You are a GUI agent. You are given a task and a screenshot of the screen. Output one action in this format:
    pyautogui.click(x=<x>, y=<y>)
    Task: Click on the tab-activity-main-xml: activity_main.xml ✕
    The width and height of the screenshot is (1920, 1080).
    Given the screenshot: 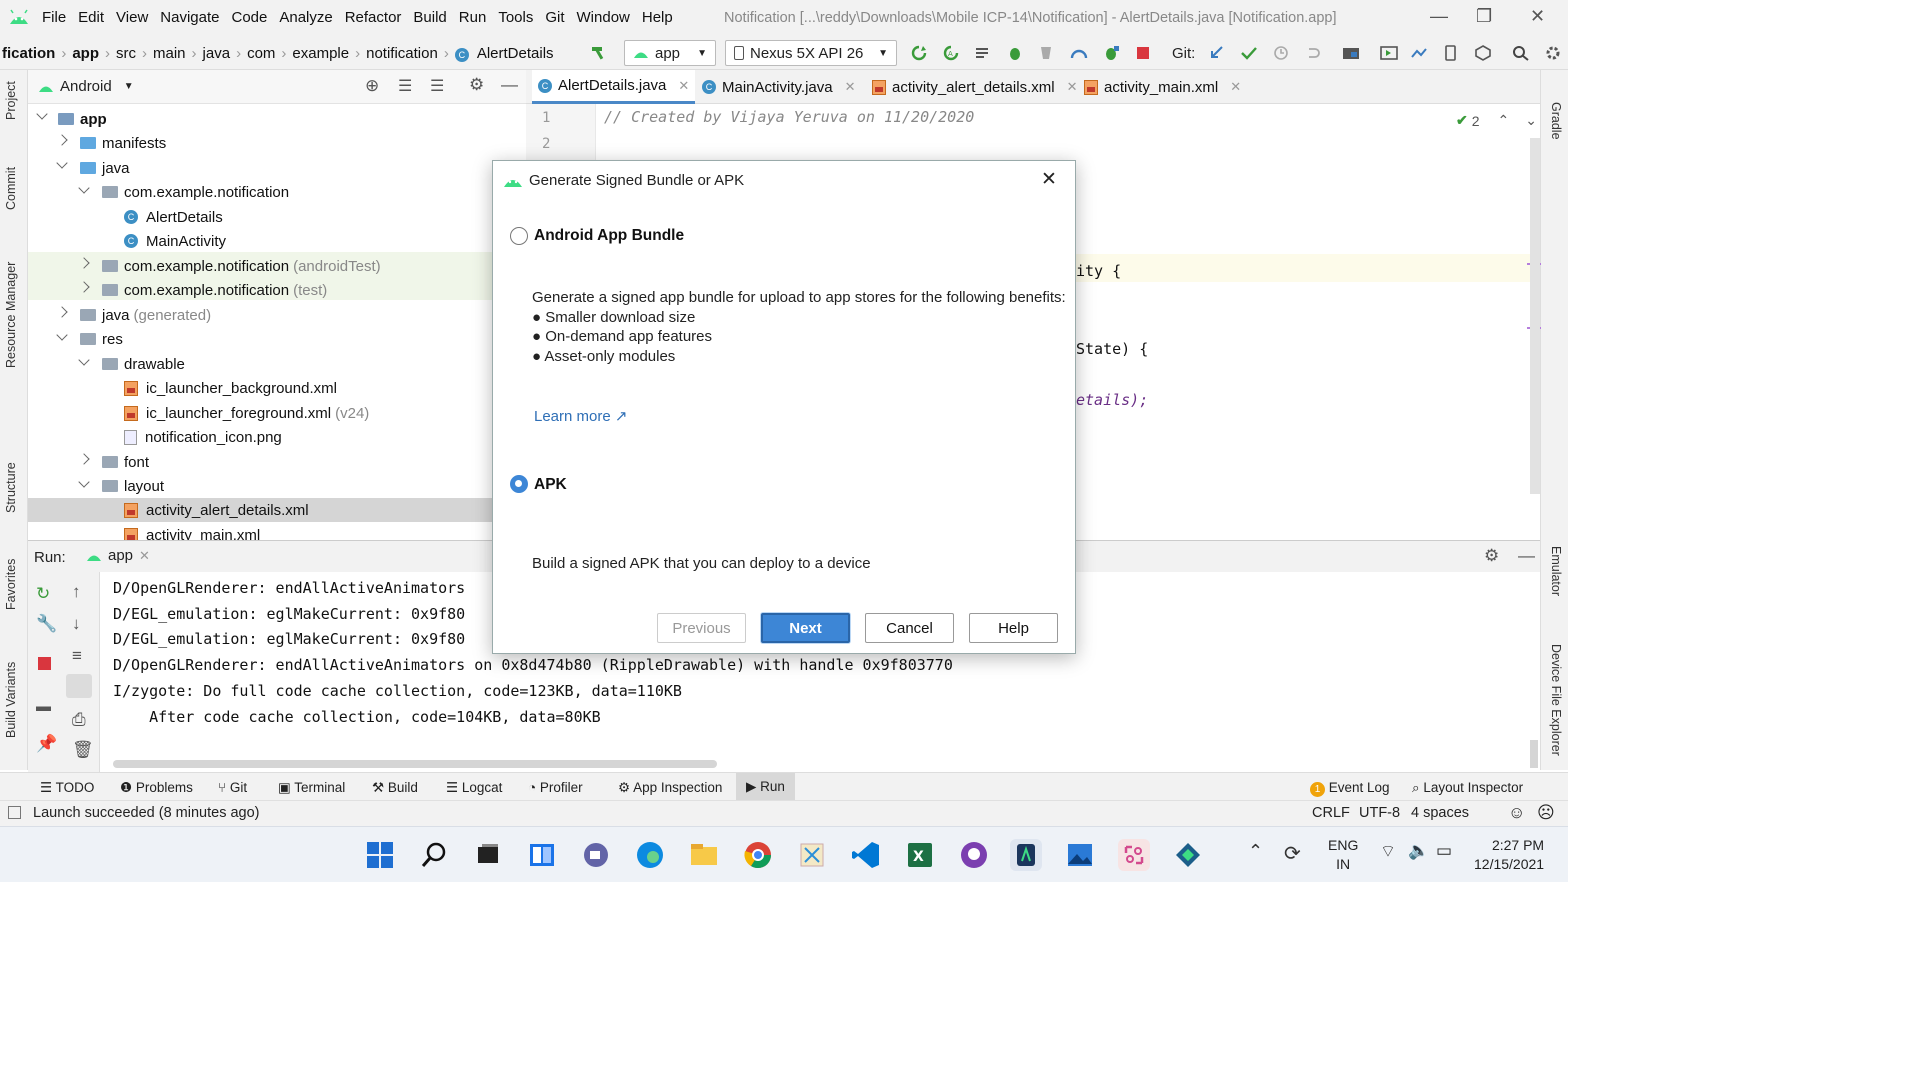 What is the action you would take?
    pyautogui.click(x=1162, y=87)
    